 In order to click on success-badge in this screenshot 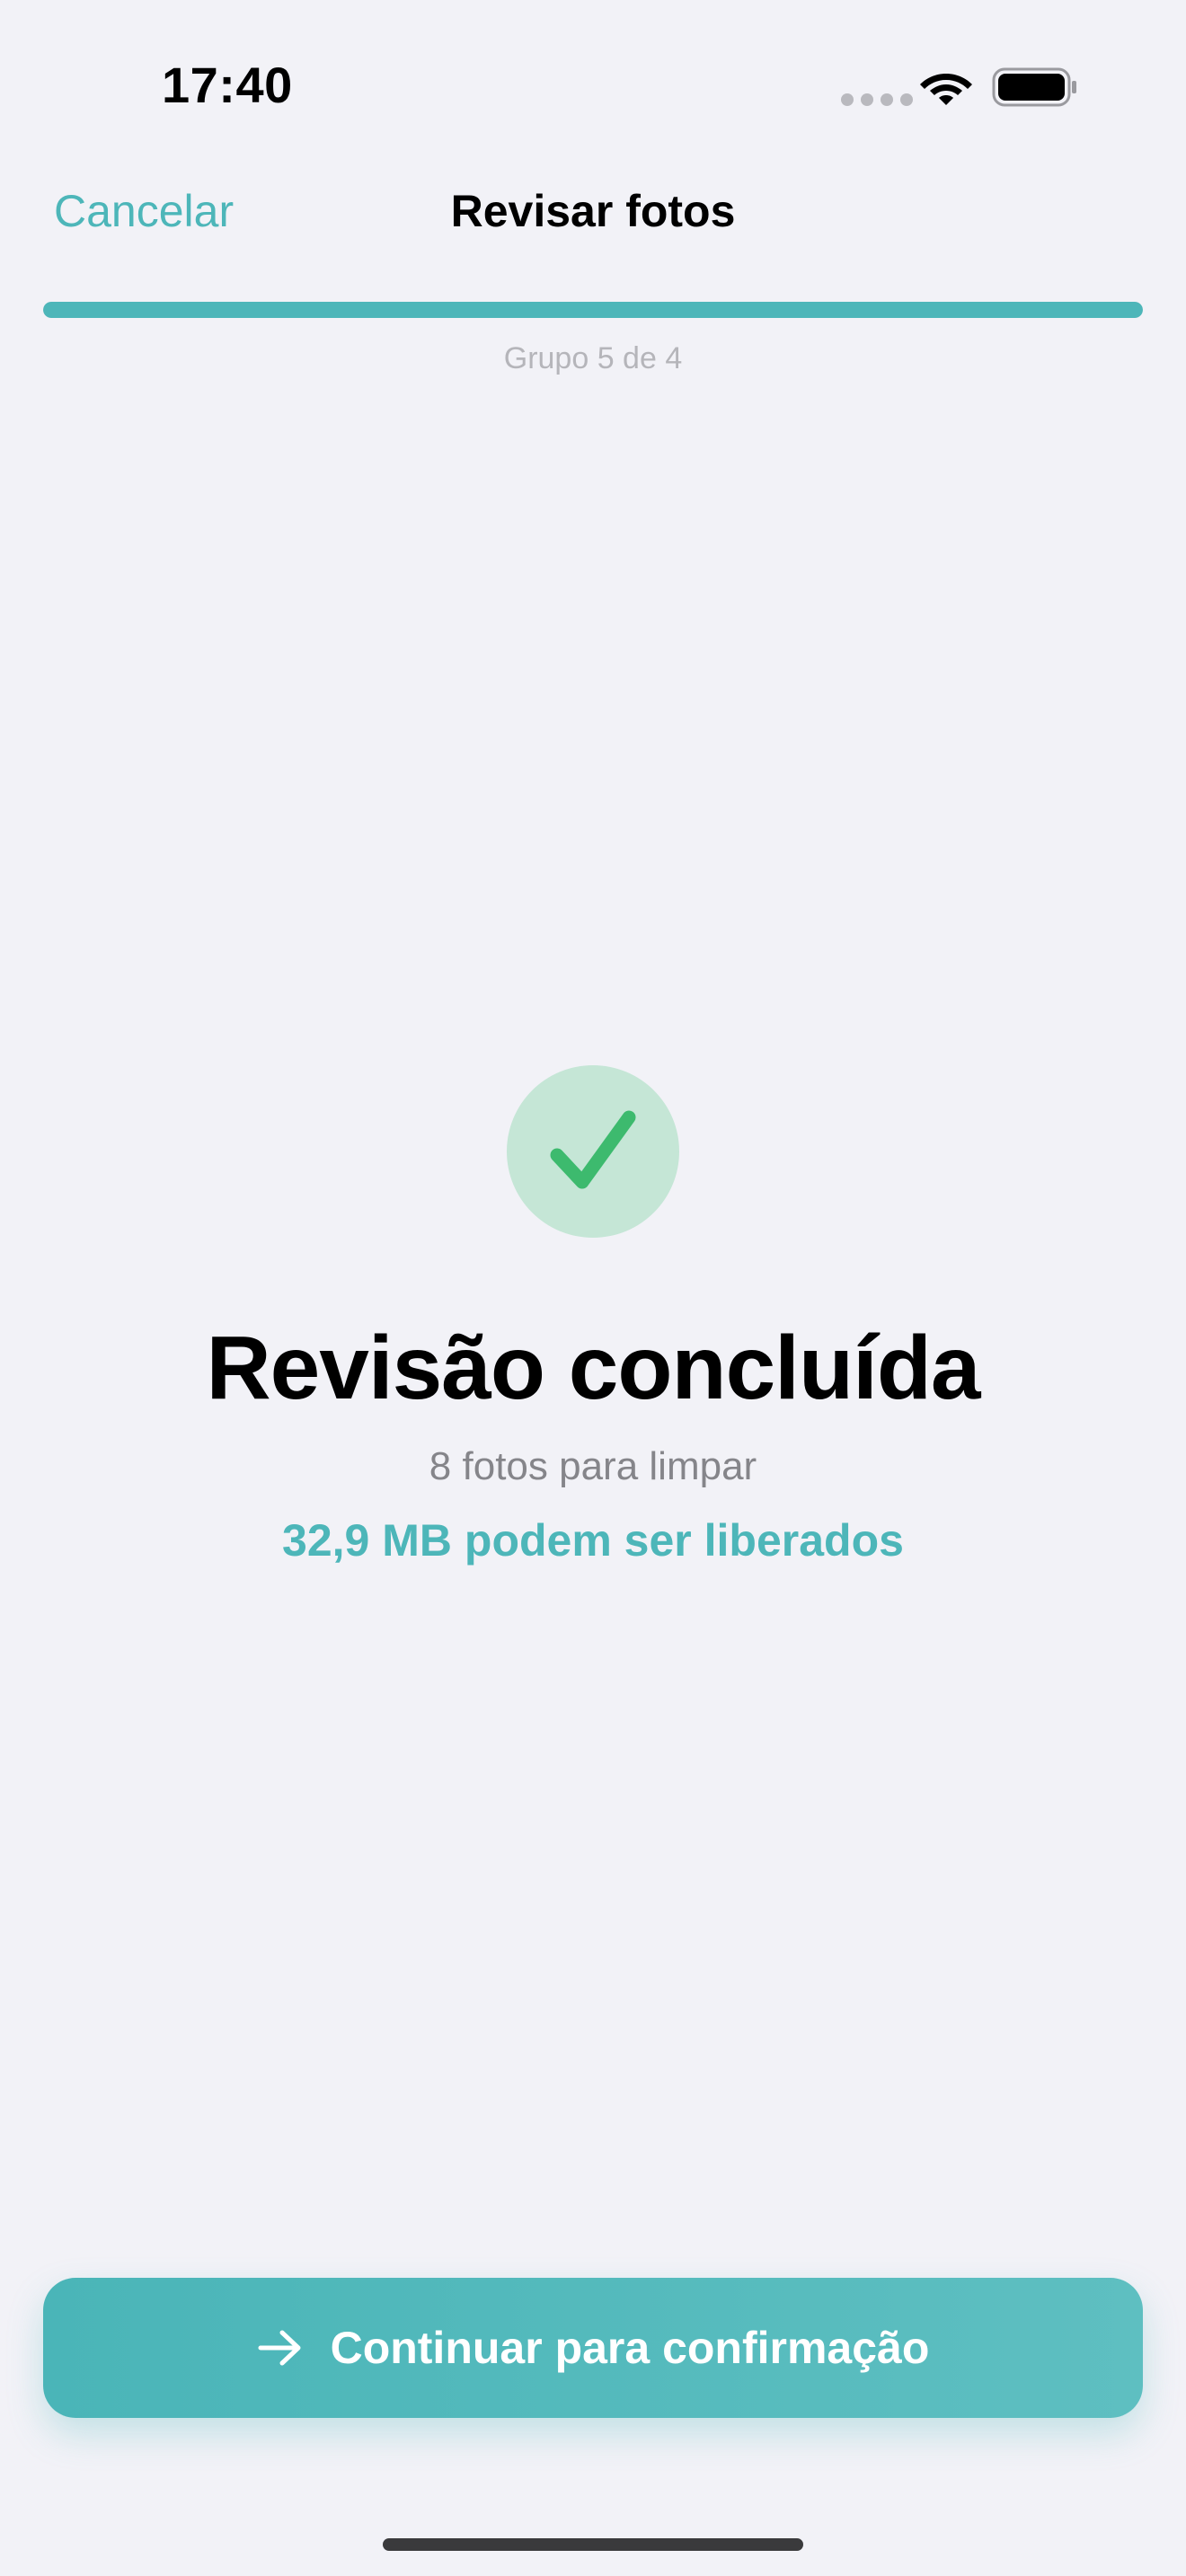, I will do `click(593, 1151)`.